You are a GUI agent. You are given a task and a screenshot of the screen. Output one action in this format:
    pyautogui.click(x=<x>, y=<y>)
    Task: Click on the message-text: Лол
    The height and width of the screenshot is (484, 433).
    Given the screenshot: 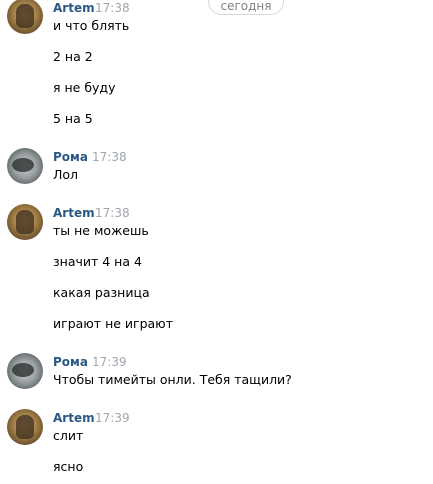 What is the action you would take?
    pyautogui.click(x=66, y=174)
    